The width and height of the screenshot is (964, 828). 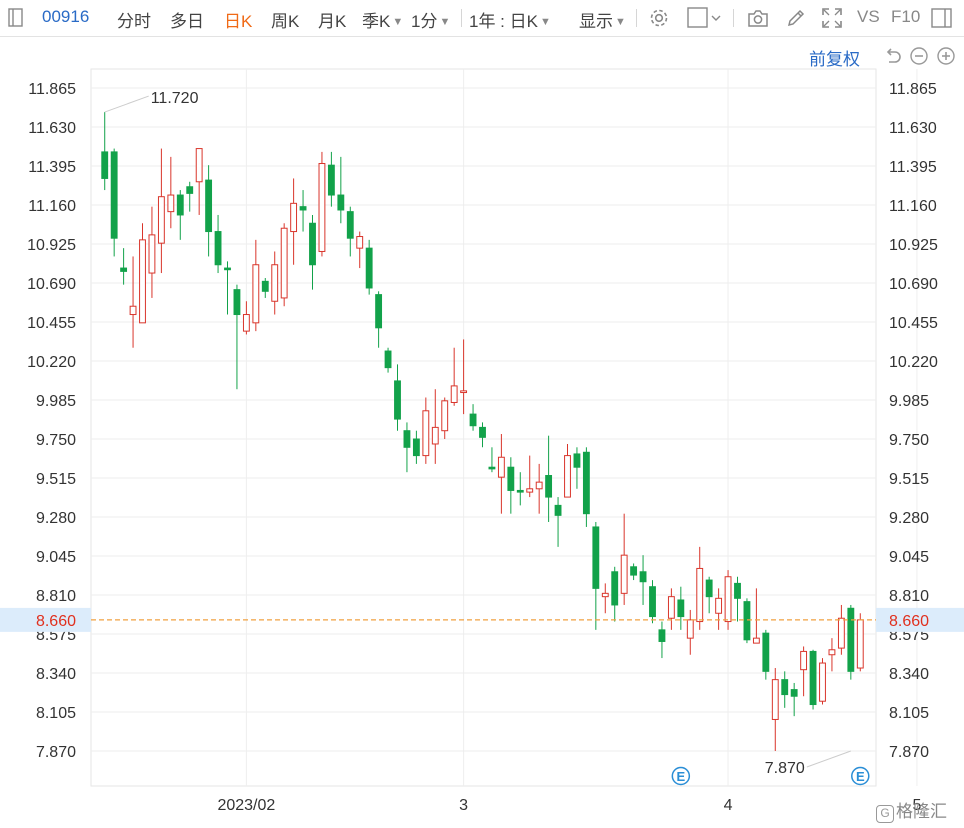 What do you see at coordinates (175, 98) in the screenshot?
I see `high-price-label: 11.720` at bounding box center [175, 98].